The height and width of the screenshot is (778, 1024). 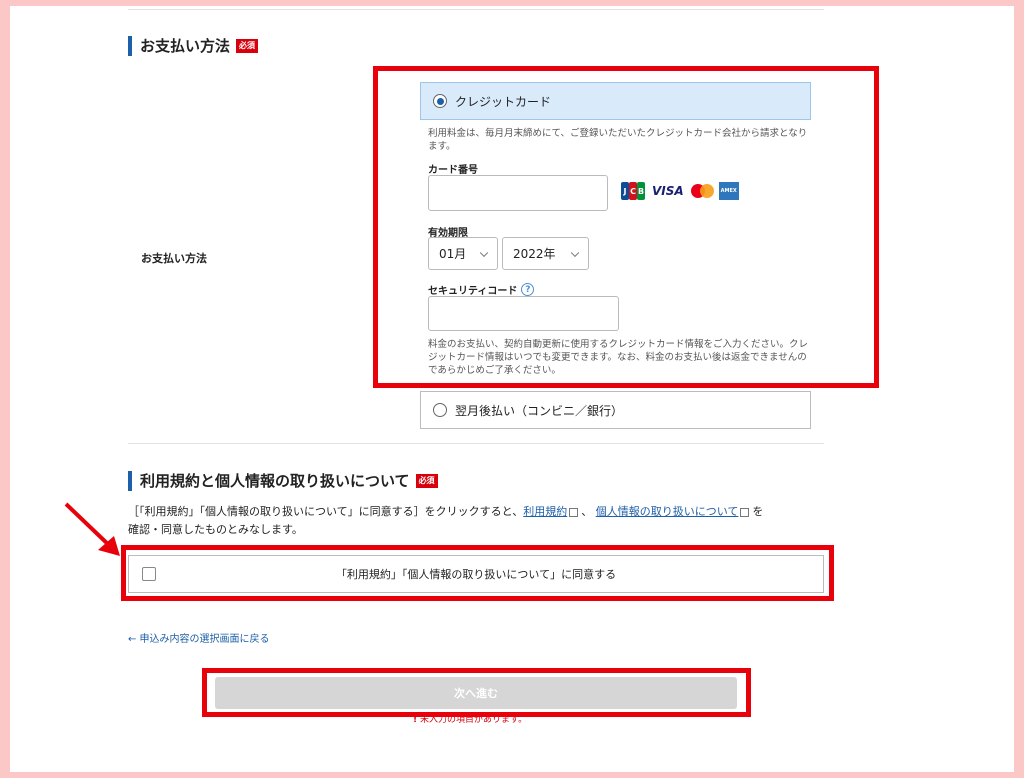 I want to click on red-arrow-icon, so click(x=92, y=529).